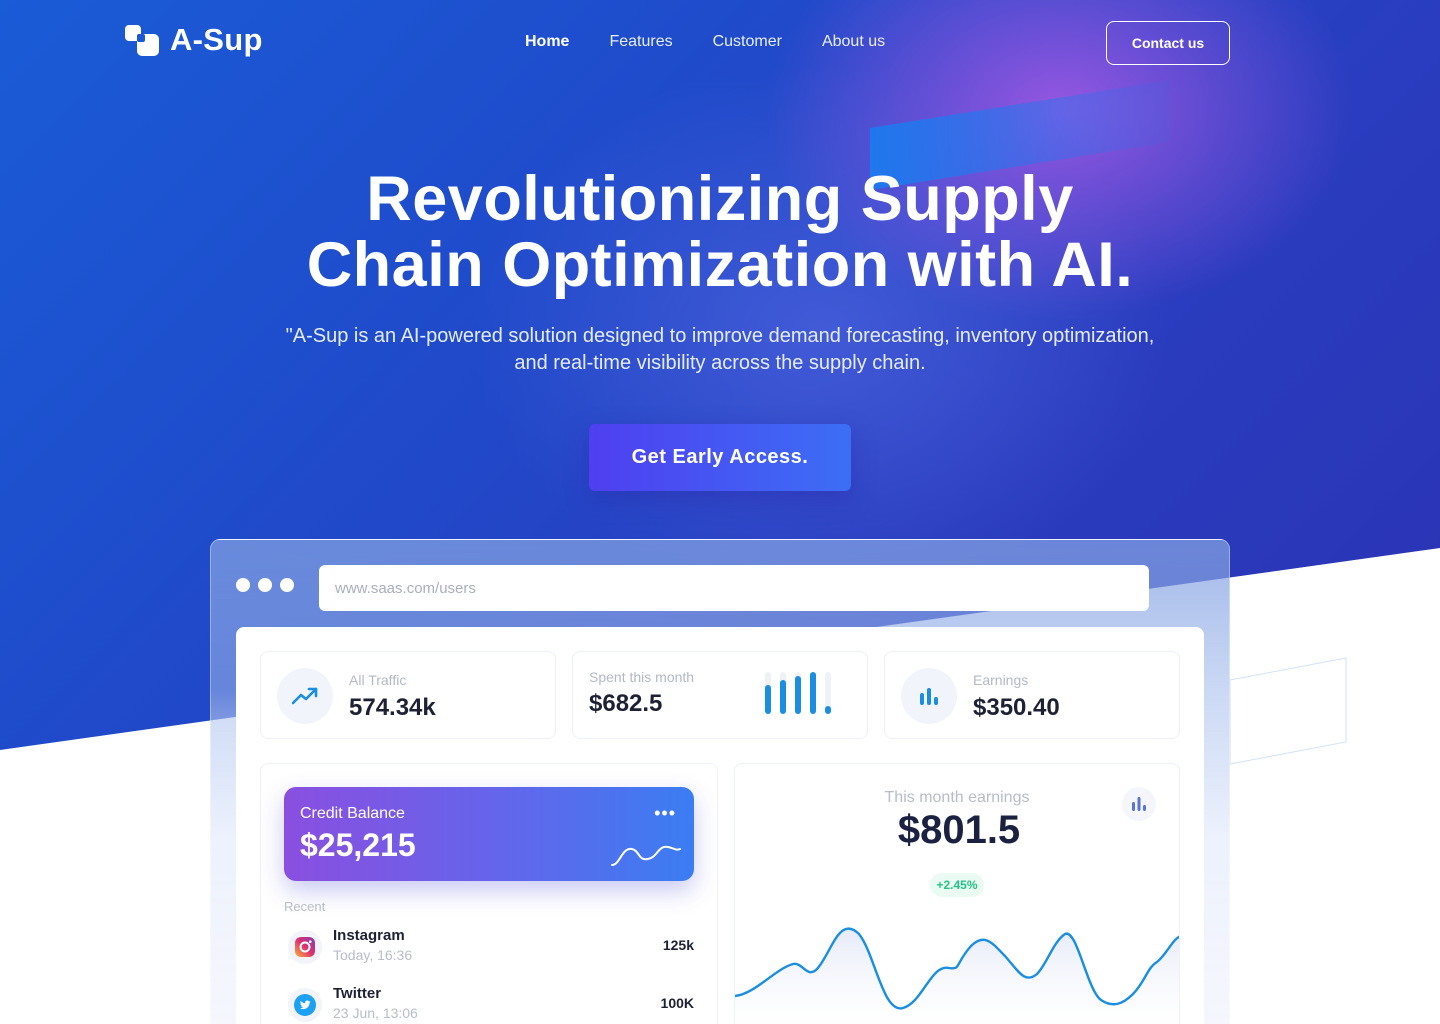 The height and width of the screenshot is (1024, 1440). What do you see at coordinates (959, 830) in the screenshot?
I see `earnings-value: $801.5` at bounding box center [959, 830].